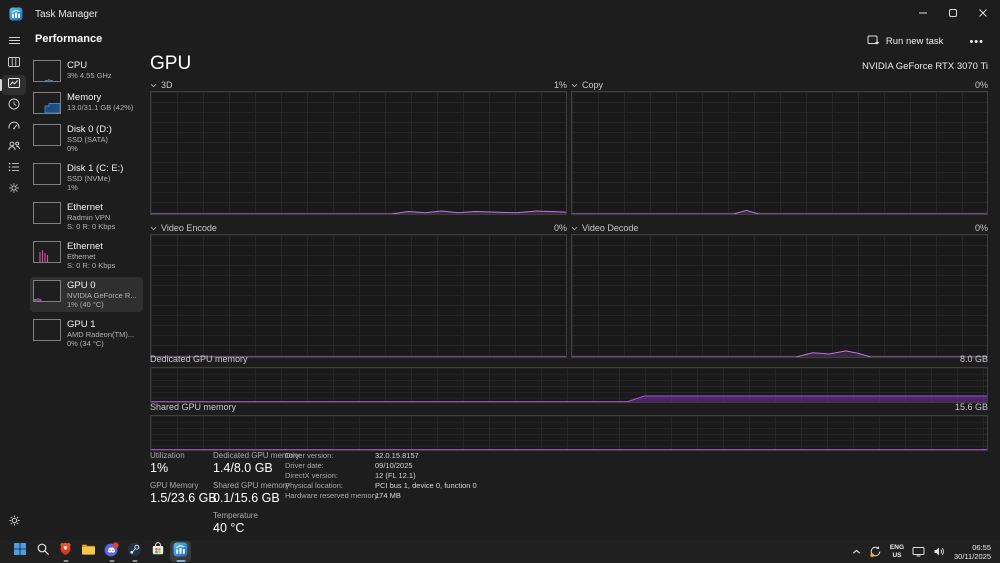  What do you see at coordinates (251, 493) in the screenshot?
I see `stat-shared-gpu-memory: Shared GPU memory 0.1/15.6 GB` at bounding box center [251, 493].